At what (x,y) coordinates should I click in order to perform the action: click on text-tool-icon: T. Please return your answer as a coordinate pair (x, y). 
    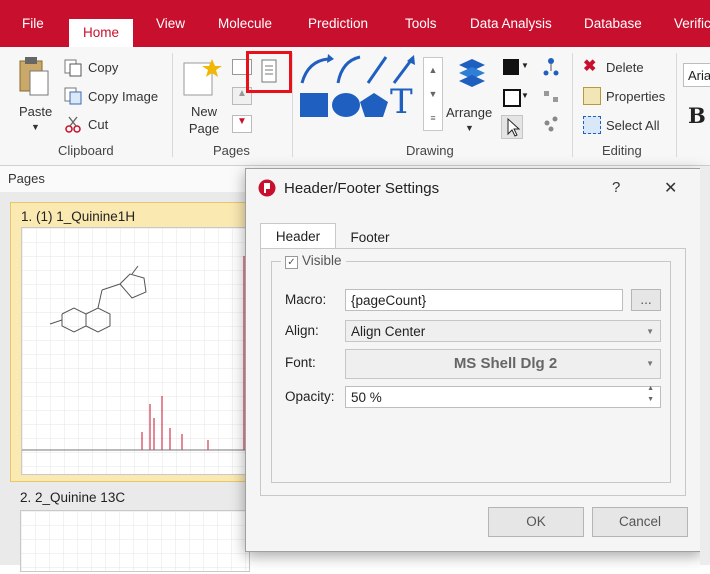
    Looking at the image, I should click on (401, 102).